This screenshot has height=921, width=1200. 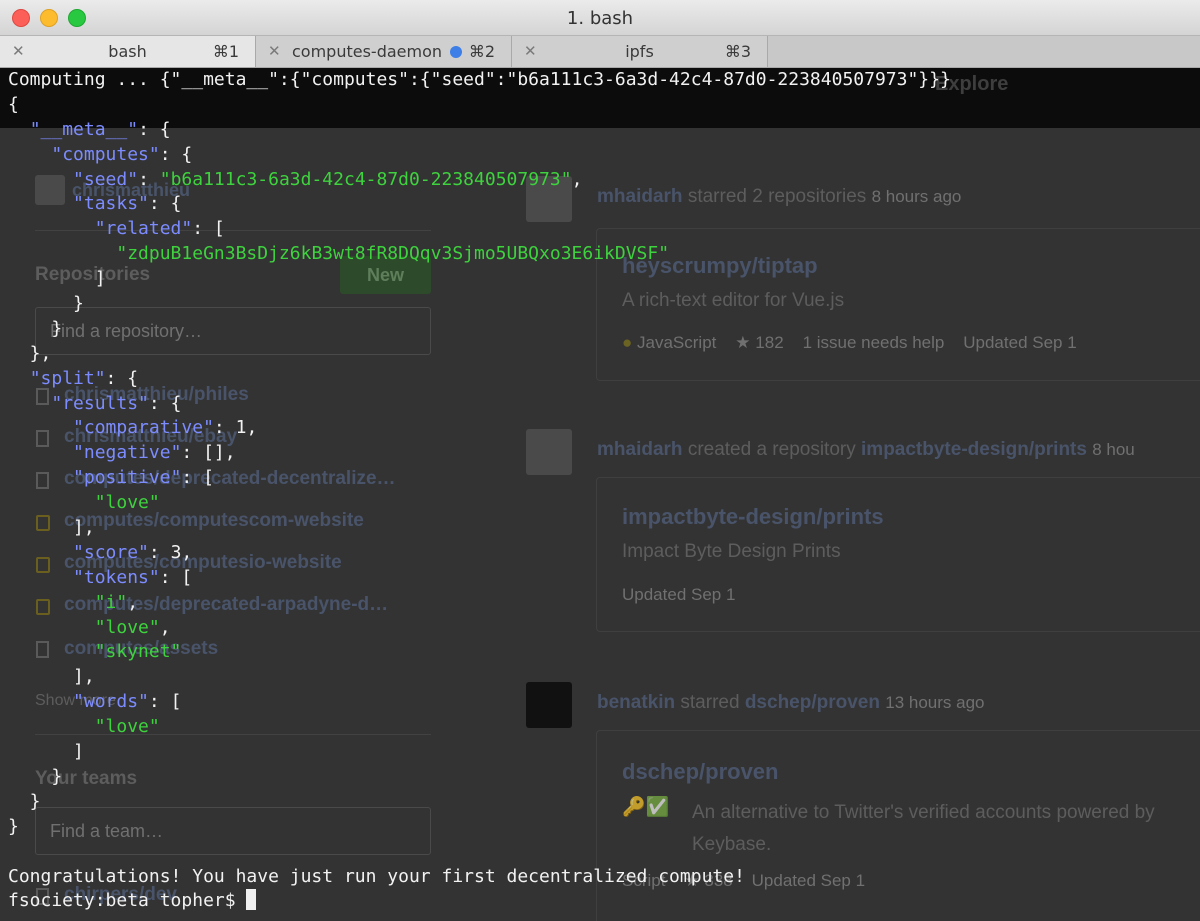 I want to click on tab-ipfs: ✕ ipfs ⌘3, so click(x=640, y=51).